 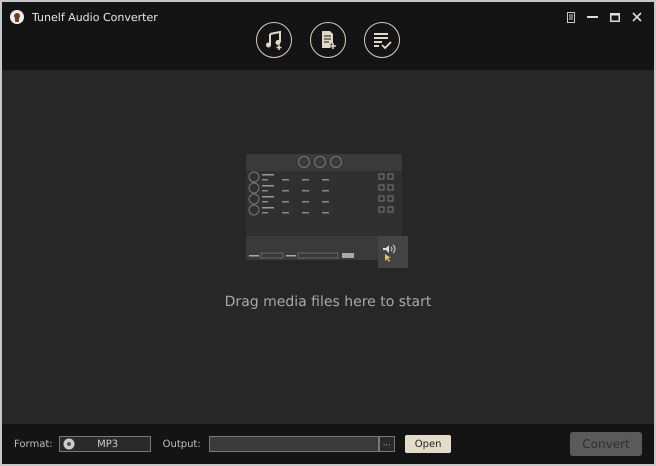 What do you see at coordinates (615, 17) in the screenshot?
I see `maximize-icon` at bounding box center [615, 17].